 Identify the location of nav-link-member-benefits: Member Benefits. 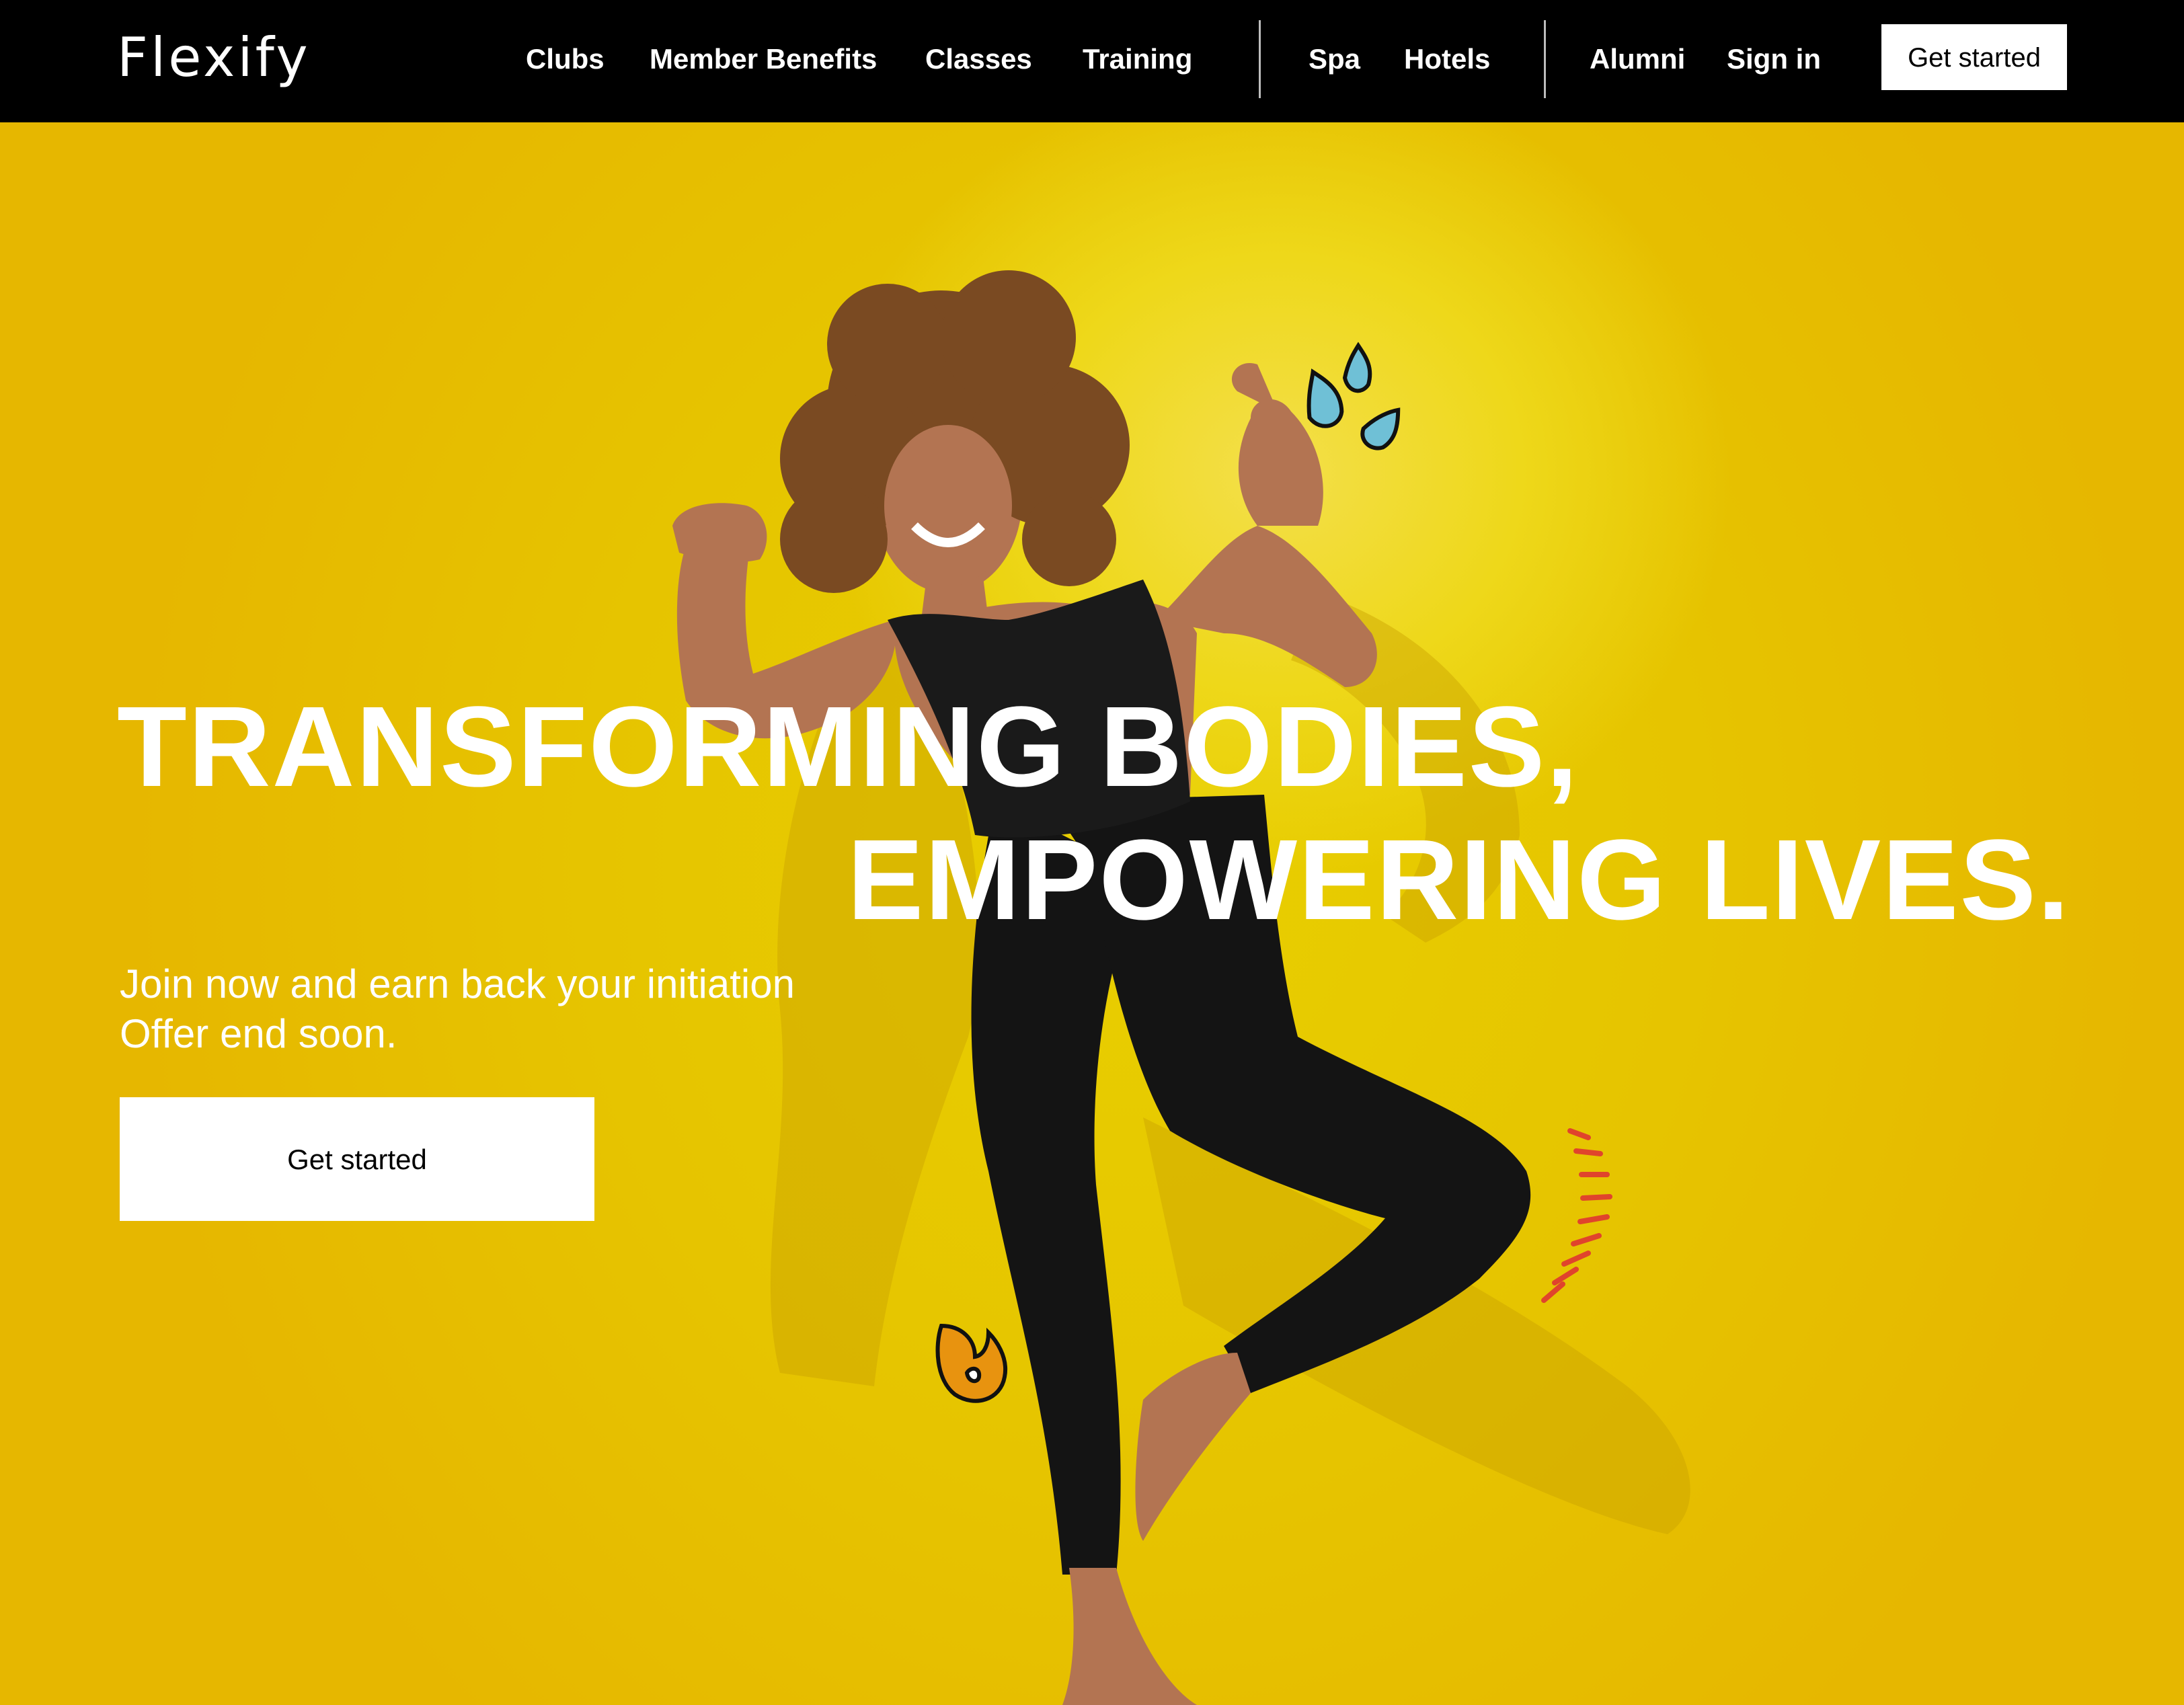
(764, 59).